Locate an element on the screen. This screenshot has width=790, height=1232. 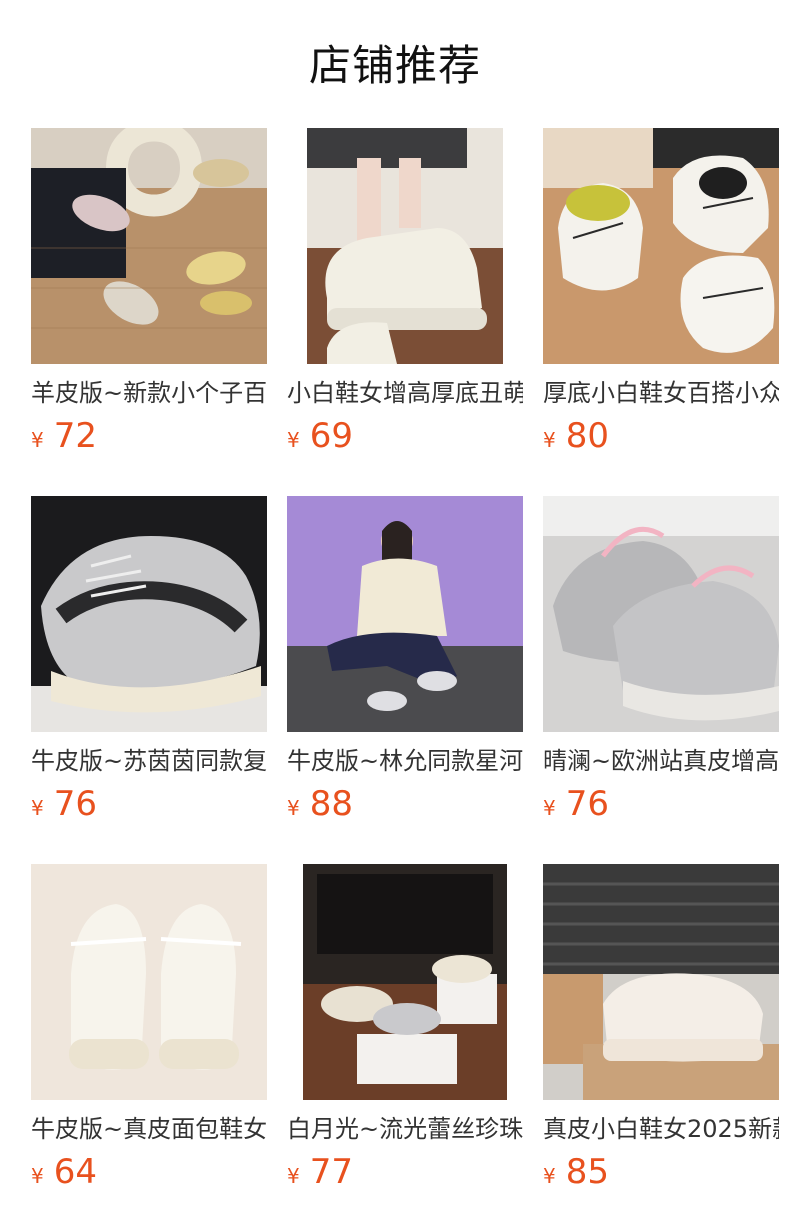
product-card: 厚底小白鞋女百搭小众 ¥ 80 is located at coordinates (661, 312).